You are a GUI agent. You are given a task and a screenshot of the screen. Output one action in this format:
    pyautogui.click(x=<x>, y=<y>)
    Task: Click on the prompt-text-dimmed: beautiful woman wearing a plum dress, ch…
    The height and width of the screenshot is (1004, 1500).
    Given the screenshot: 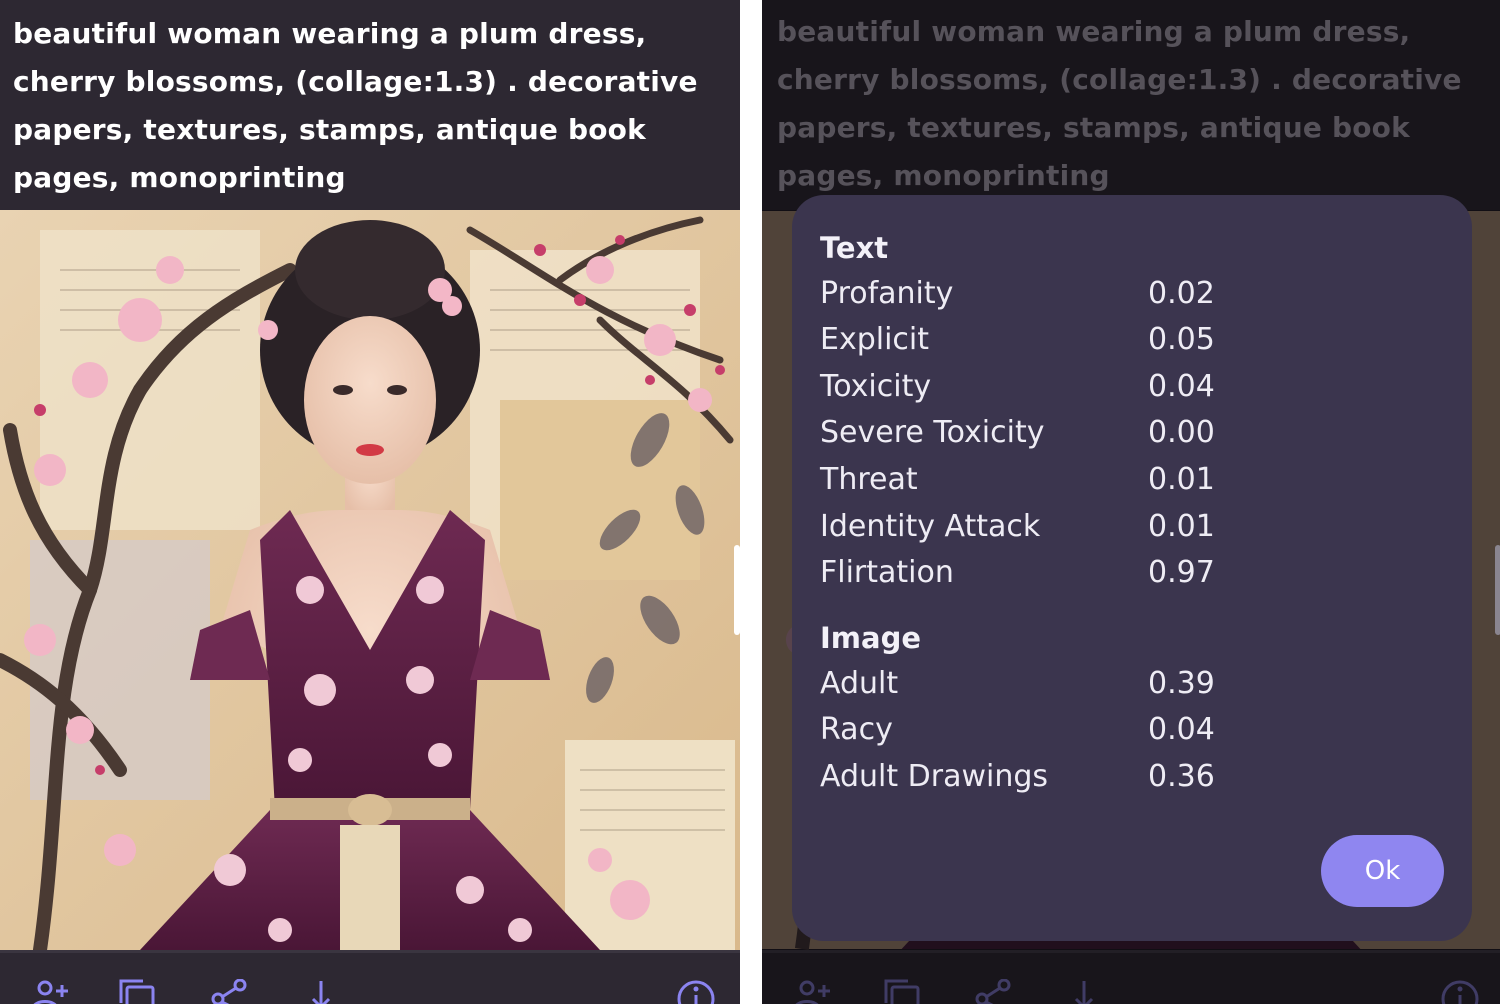 What is the action you would take?
    pyautogui.click(x=1119, y=103)
    